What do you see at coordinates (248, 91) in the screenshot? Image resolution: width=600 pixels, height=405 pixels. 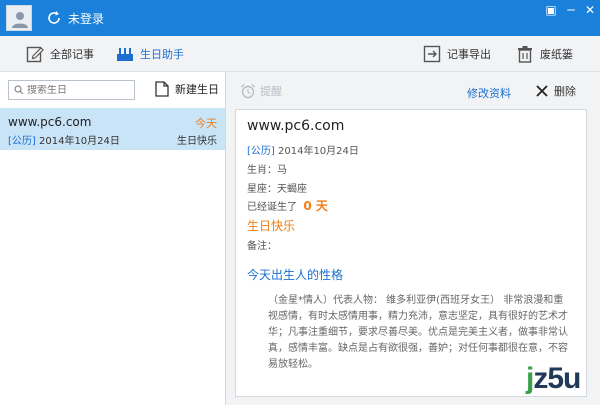 I see `alarm-clock-icon` at bounding box center [248, 91].